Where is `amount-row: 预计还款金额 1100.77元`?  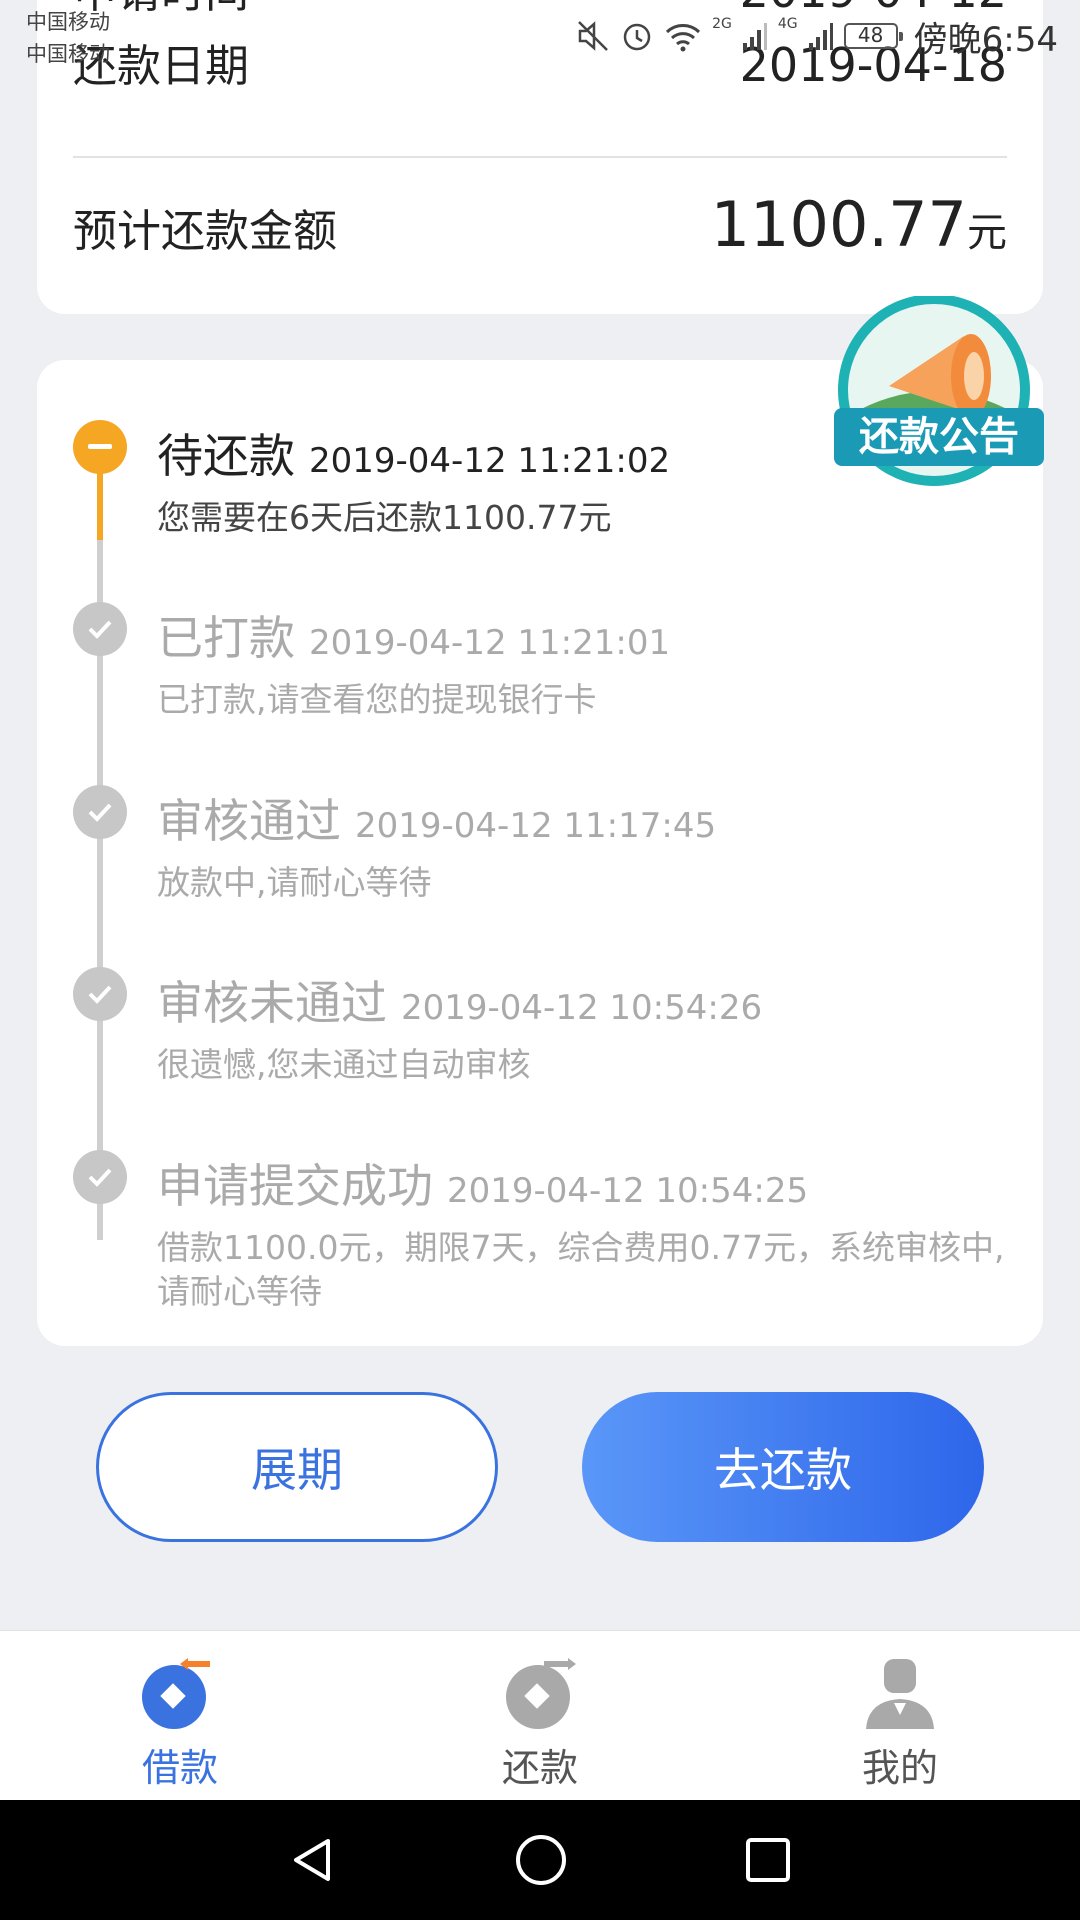
amount-row: 预计还款金额 1100.77元 is located at coordinates (540, 224).